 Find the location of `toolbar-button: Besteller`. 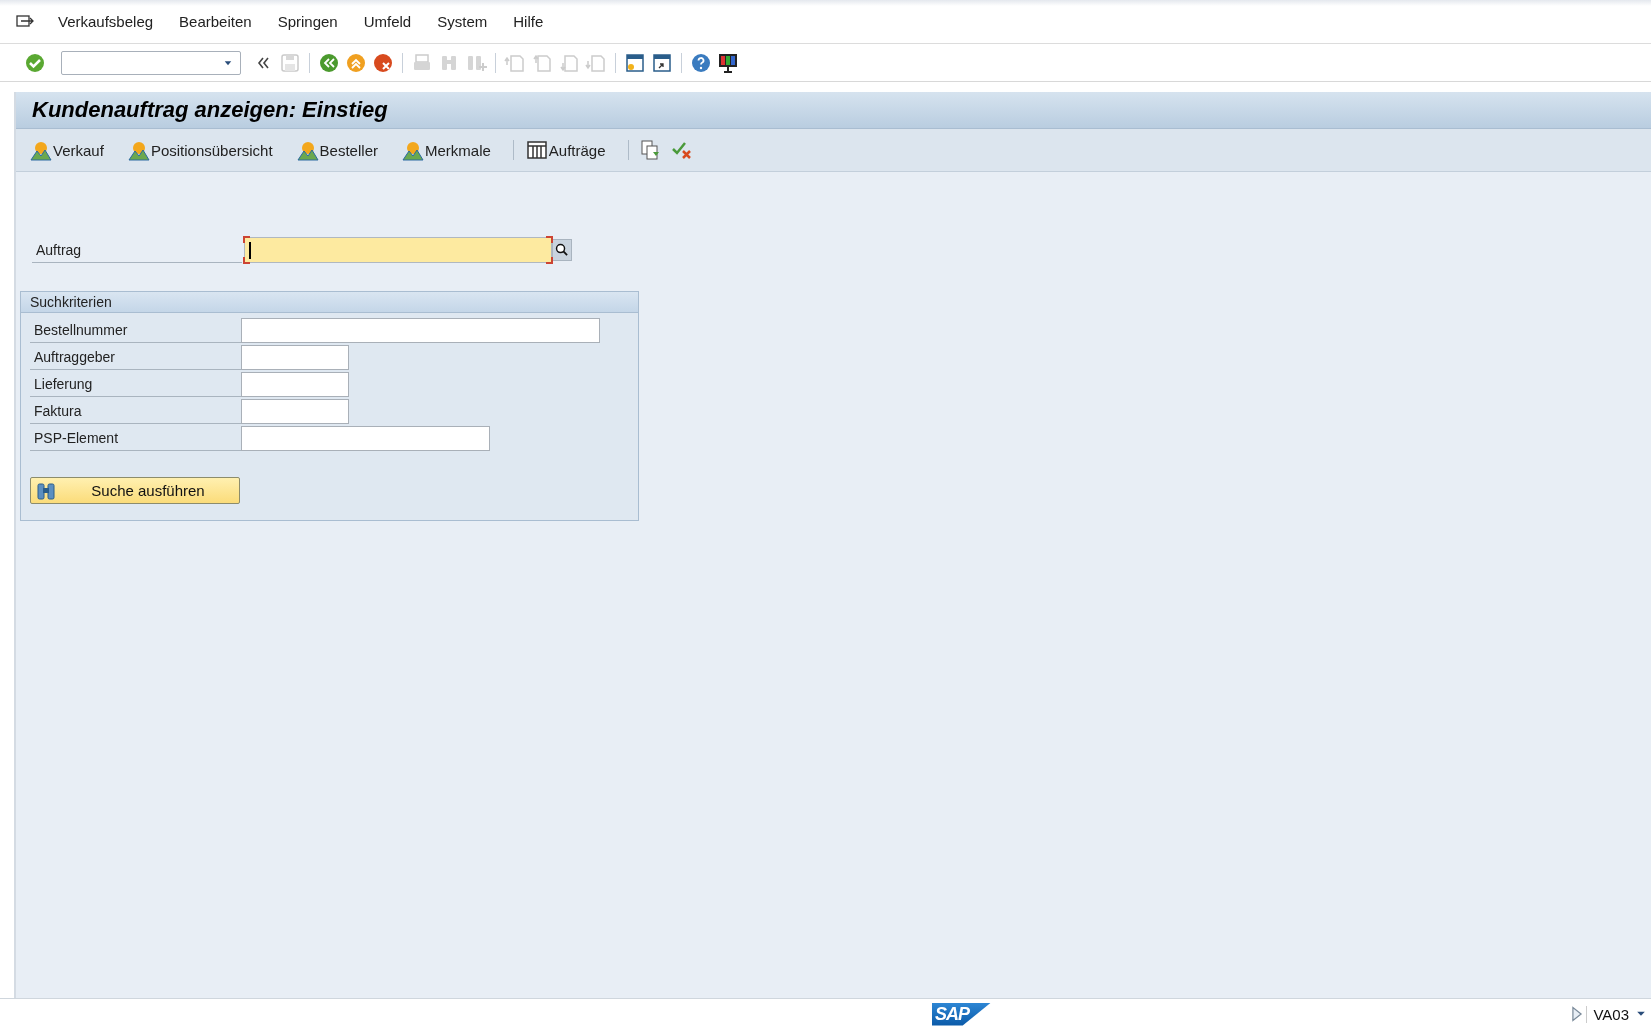

toolbar-button: Besteller is located at coordinates (337, 150).